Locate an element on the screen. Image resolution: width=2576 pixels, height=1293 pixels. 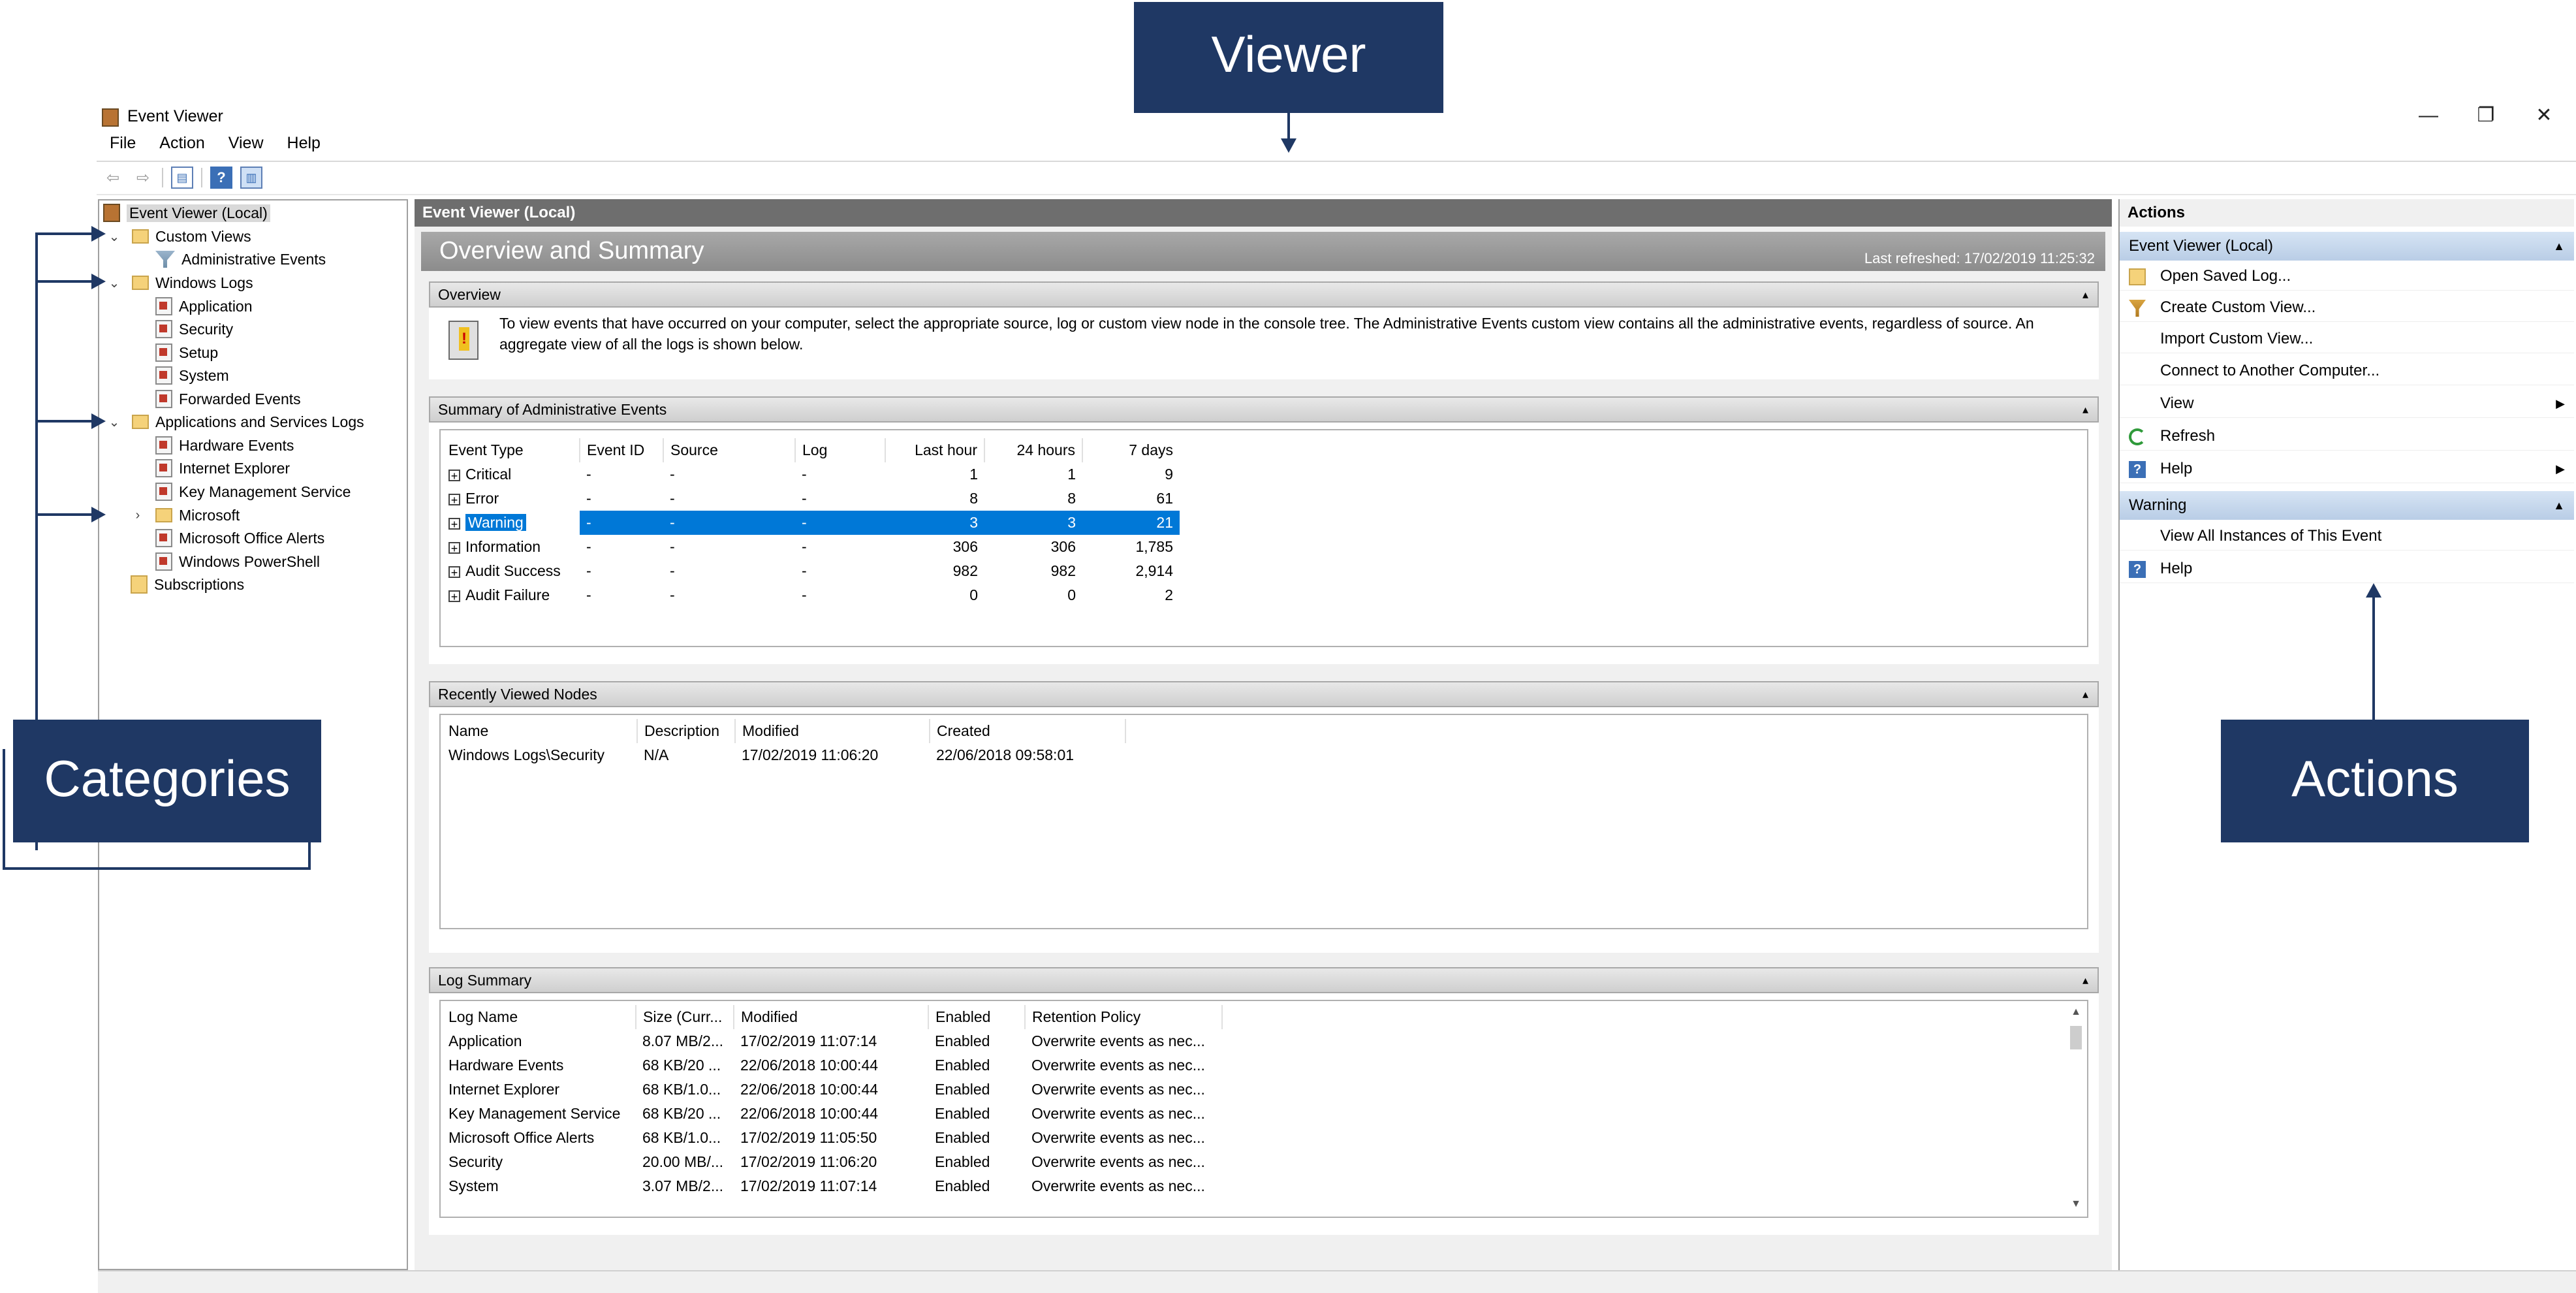
show-hide-console-tree-icon: ▤ is located at coordinates (182, 178).